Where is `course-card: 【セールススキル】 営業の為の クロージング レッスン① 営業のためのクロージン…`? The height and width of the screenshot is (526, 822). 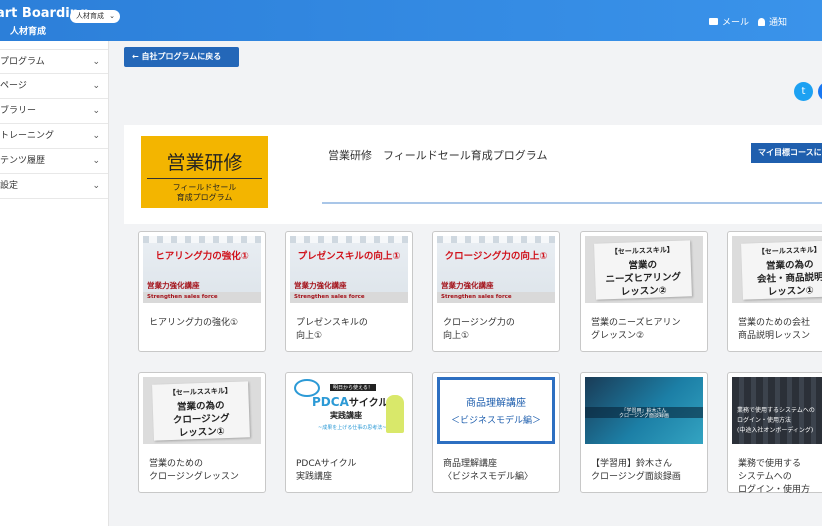 course-card: 【セールススキル】 営業の為の クロージング レッスン① 営業のためのクロージン… is located at coordinates (202, 432).